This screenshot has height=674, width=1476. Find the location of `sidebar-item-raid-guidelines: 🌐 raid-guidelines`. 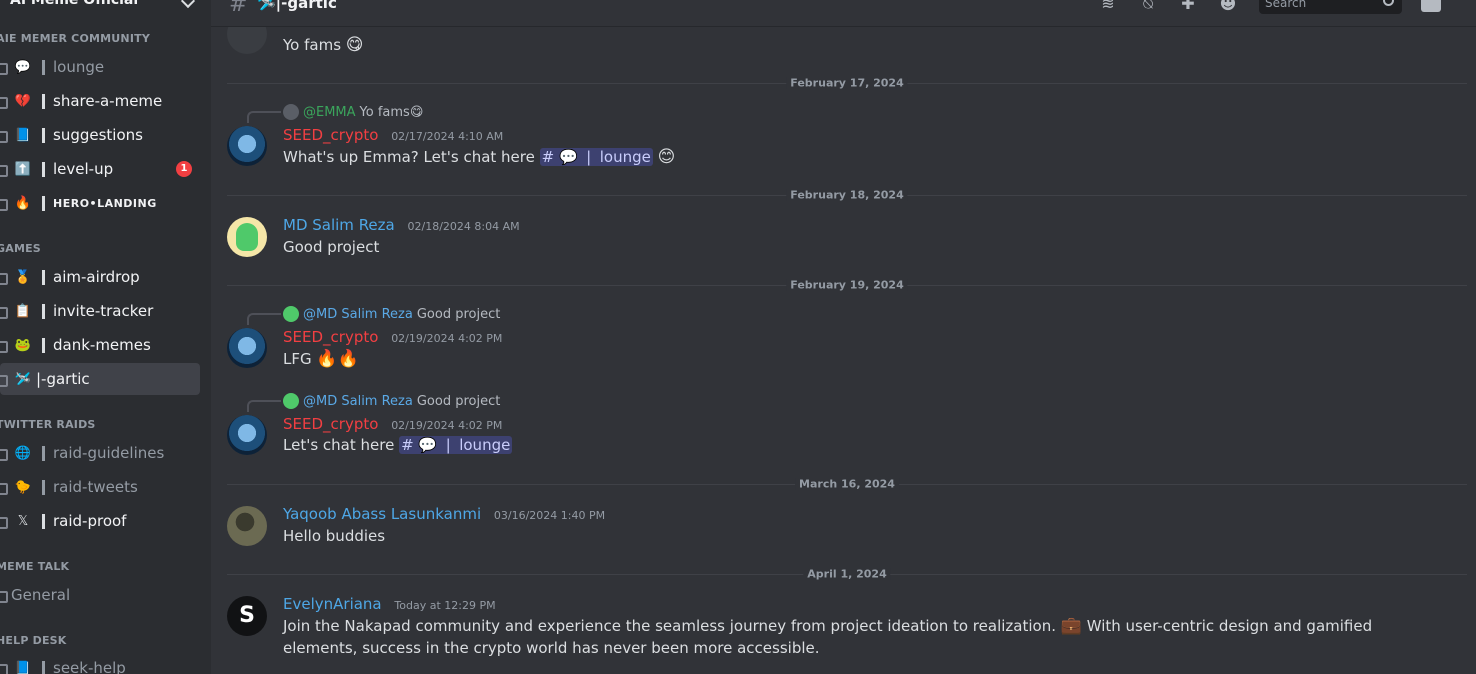

sidebar-item-raid-guidelines: 🌐 raid-guidelines is located at coordinates (100, 453).